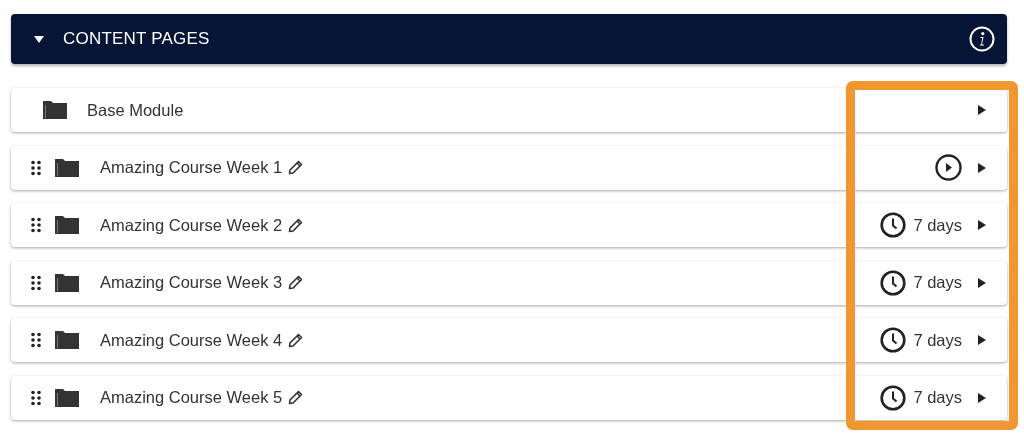 The height and width of the screenshot is (436, 1024). I want to click on page-row: Amazing Course Week 3 7 days, so click(509, 282).